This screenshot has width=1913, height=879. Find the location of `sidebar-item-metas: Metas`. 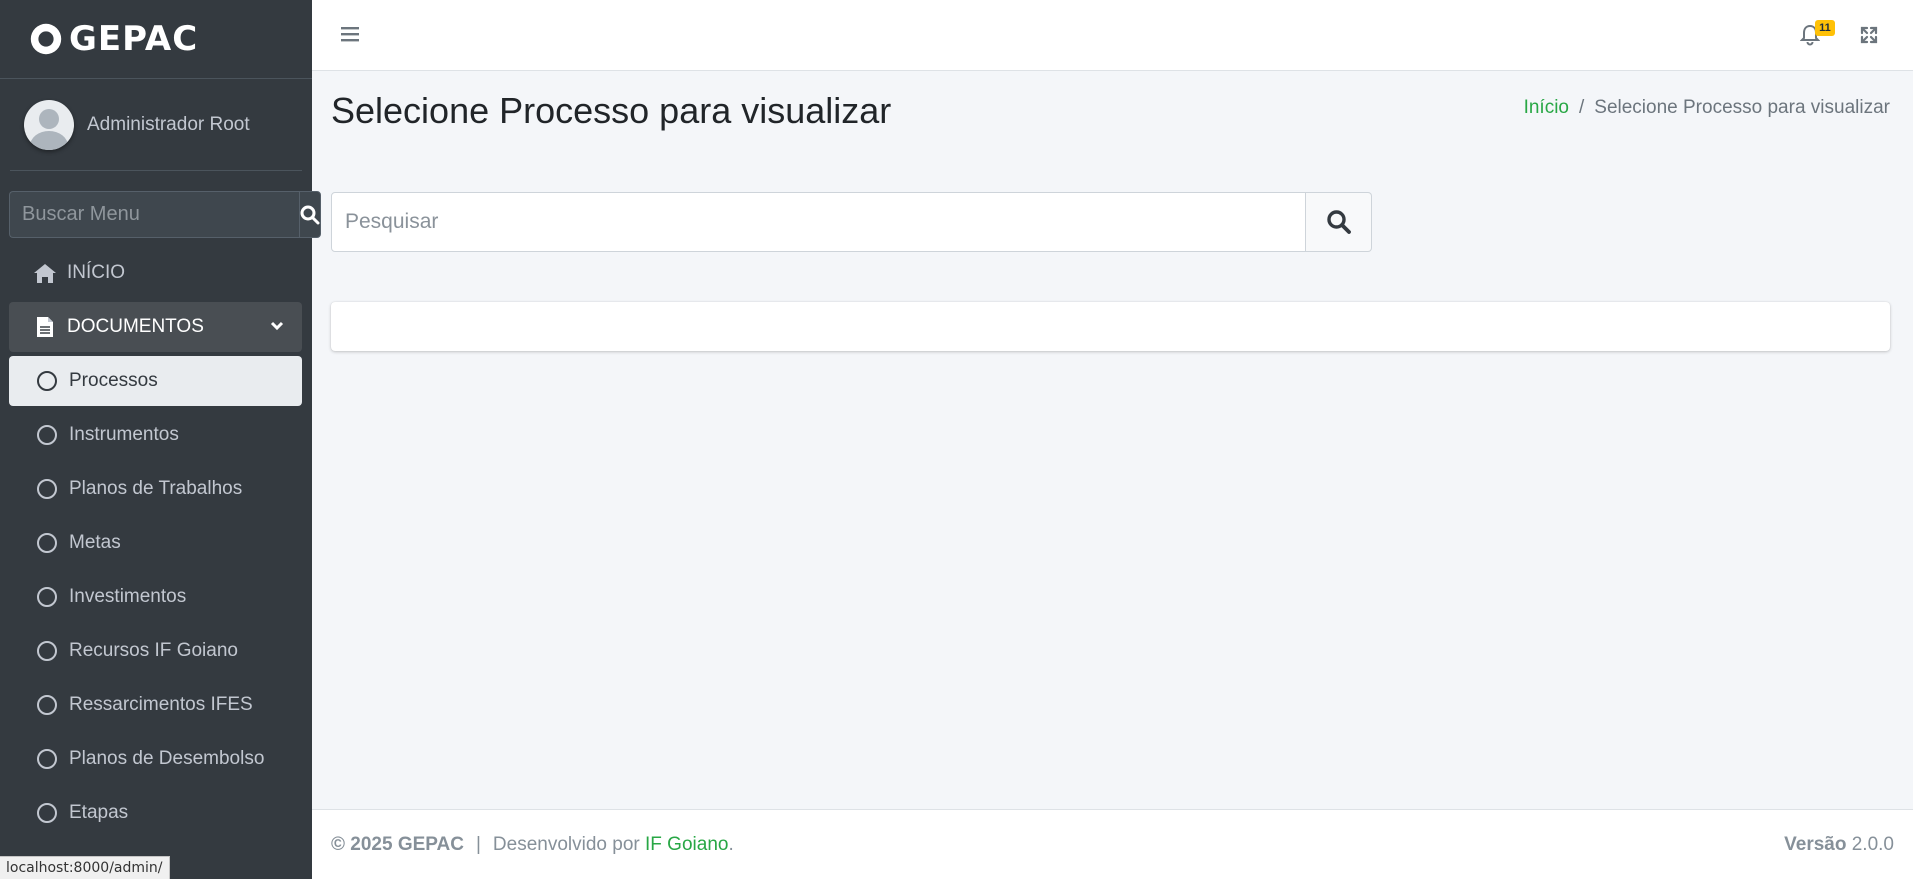

sidebar-item-metas: Metas is located at coordinates (155, 543).